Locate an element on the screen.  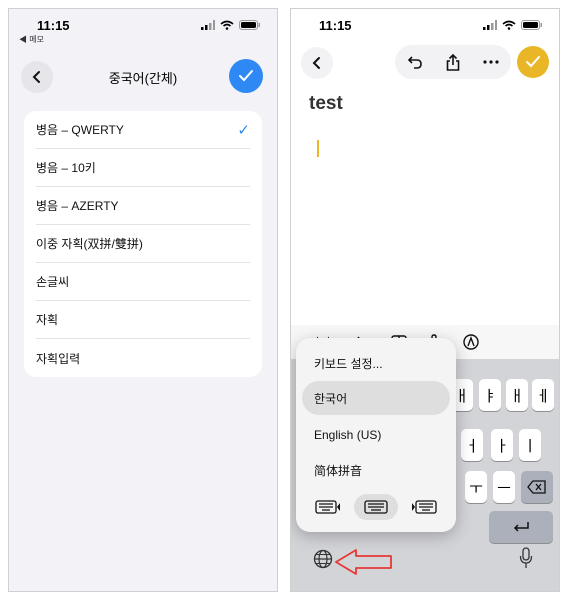
layout-option-label: 자획 is located at coordinates (47, 320).